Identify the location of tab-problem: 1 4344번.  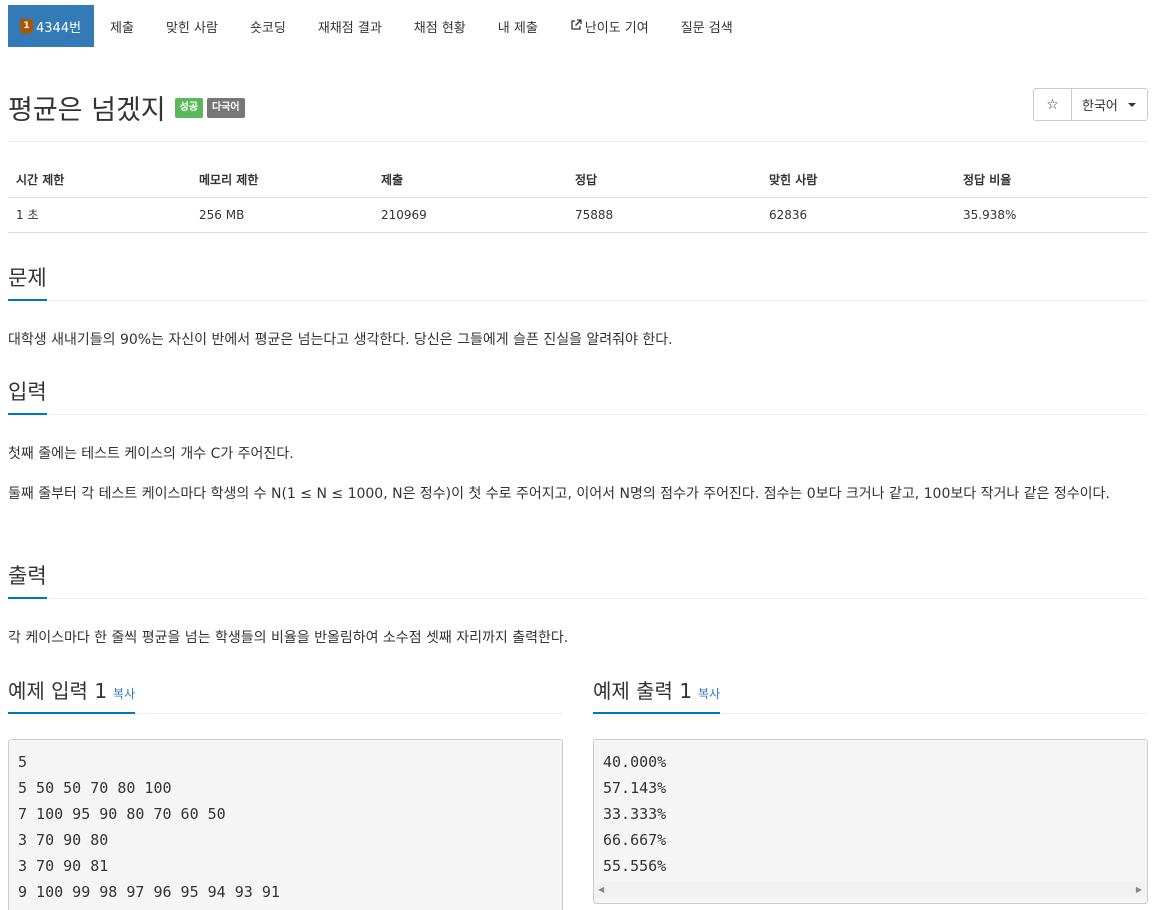
(51, 26).